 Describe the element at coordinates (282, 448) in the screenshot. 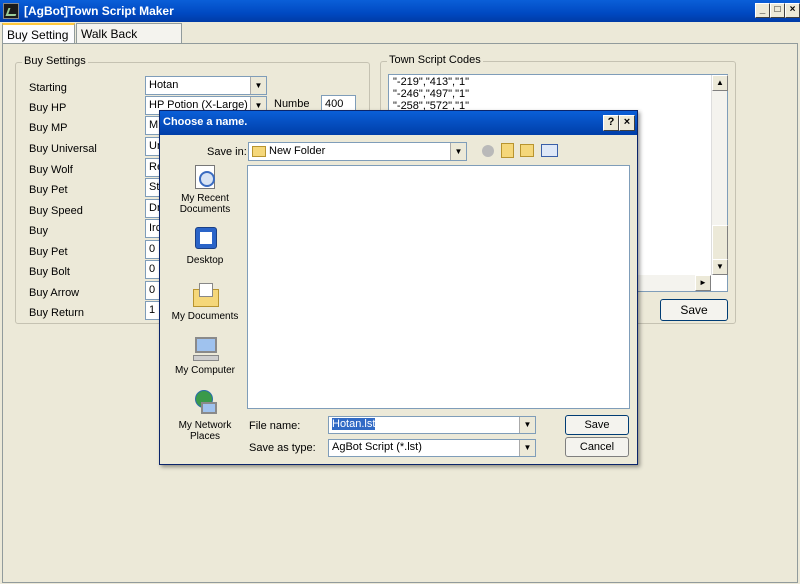

I see `save-type-label: Save as type:` at that location.